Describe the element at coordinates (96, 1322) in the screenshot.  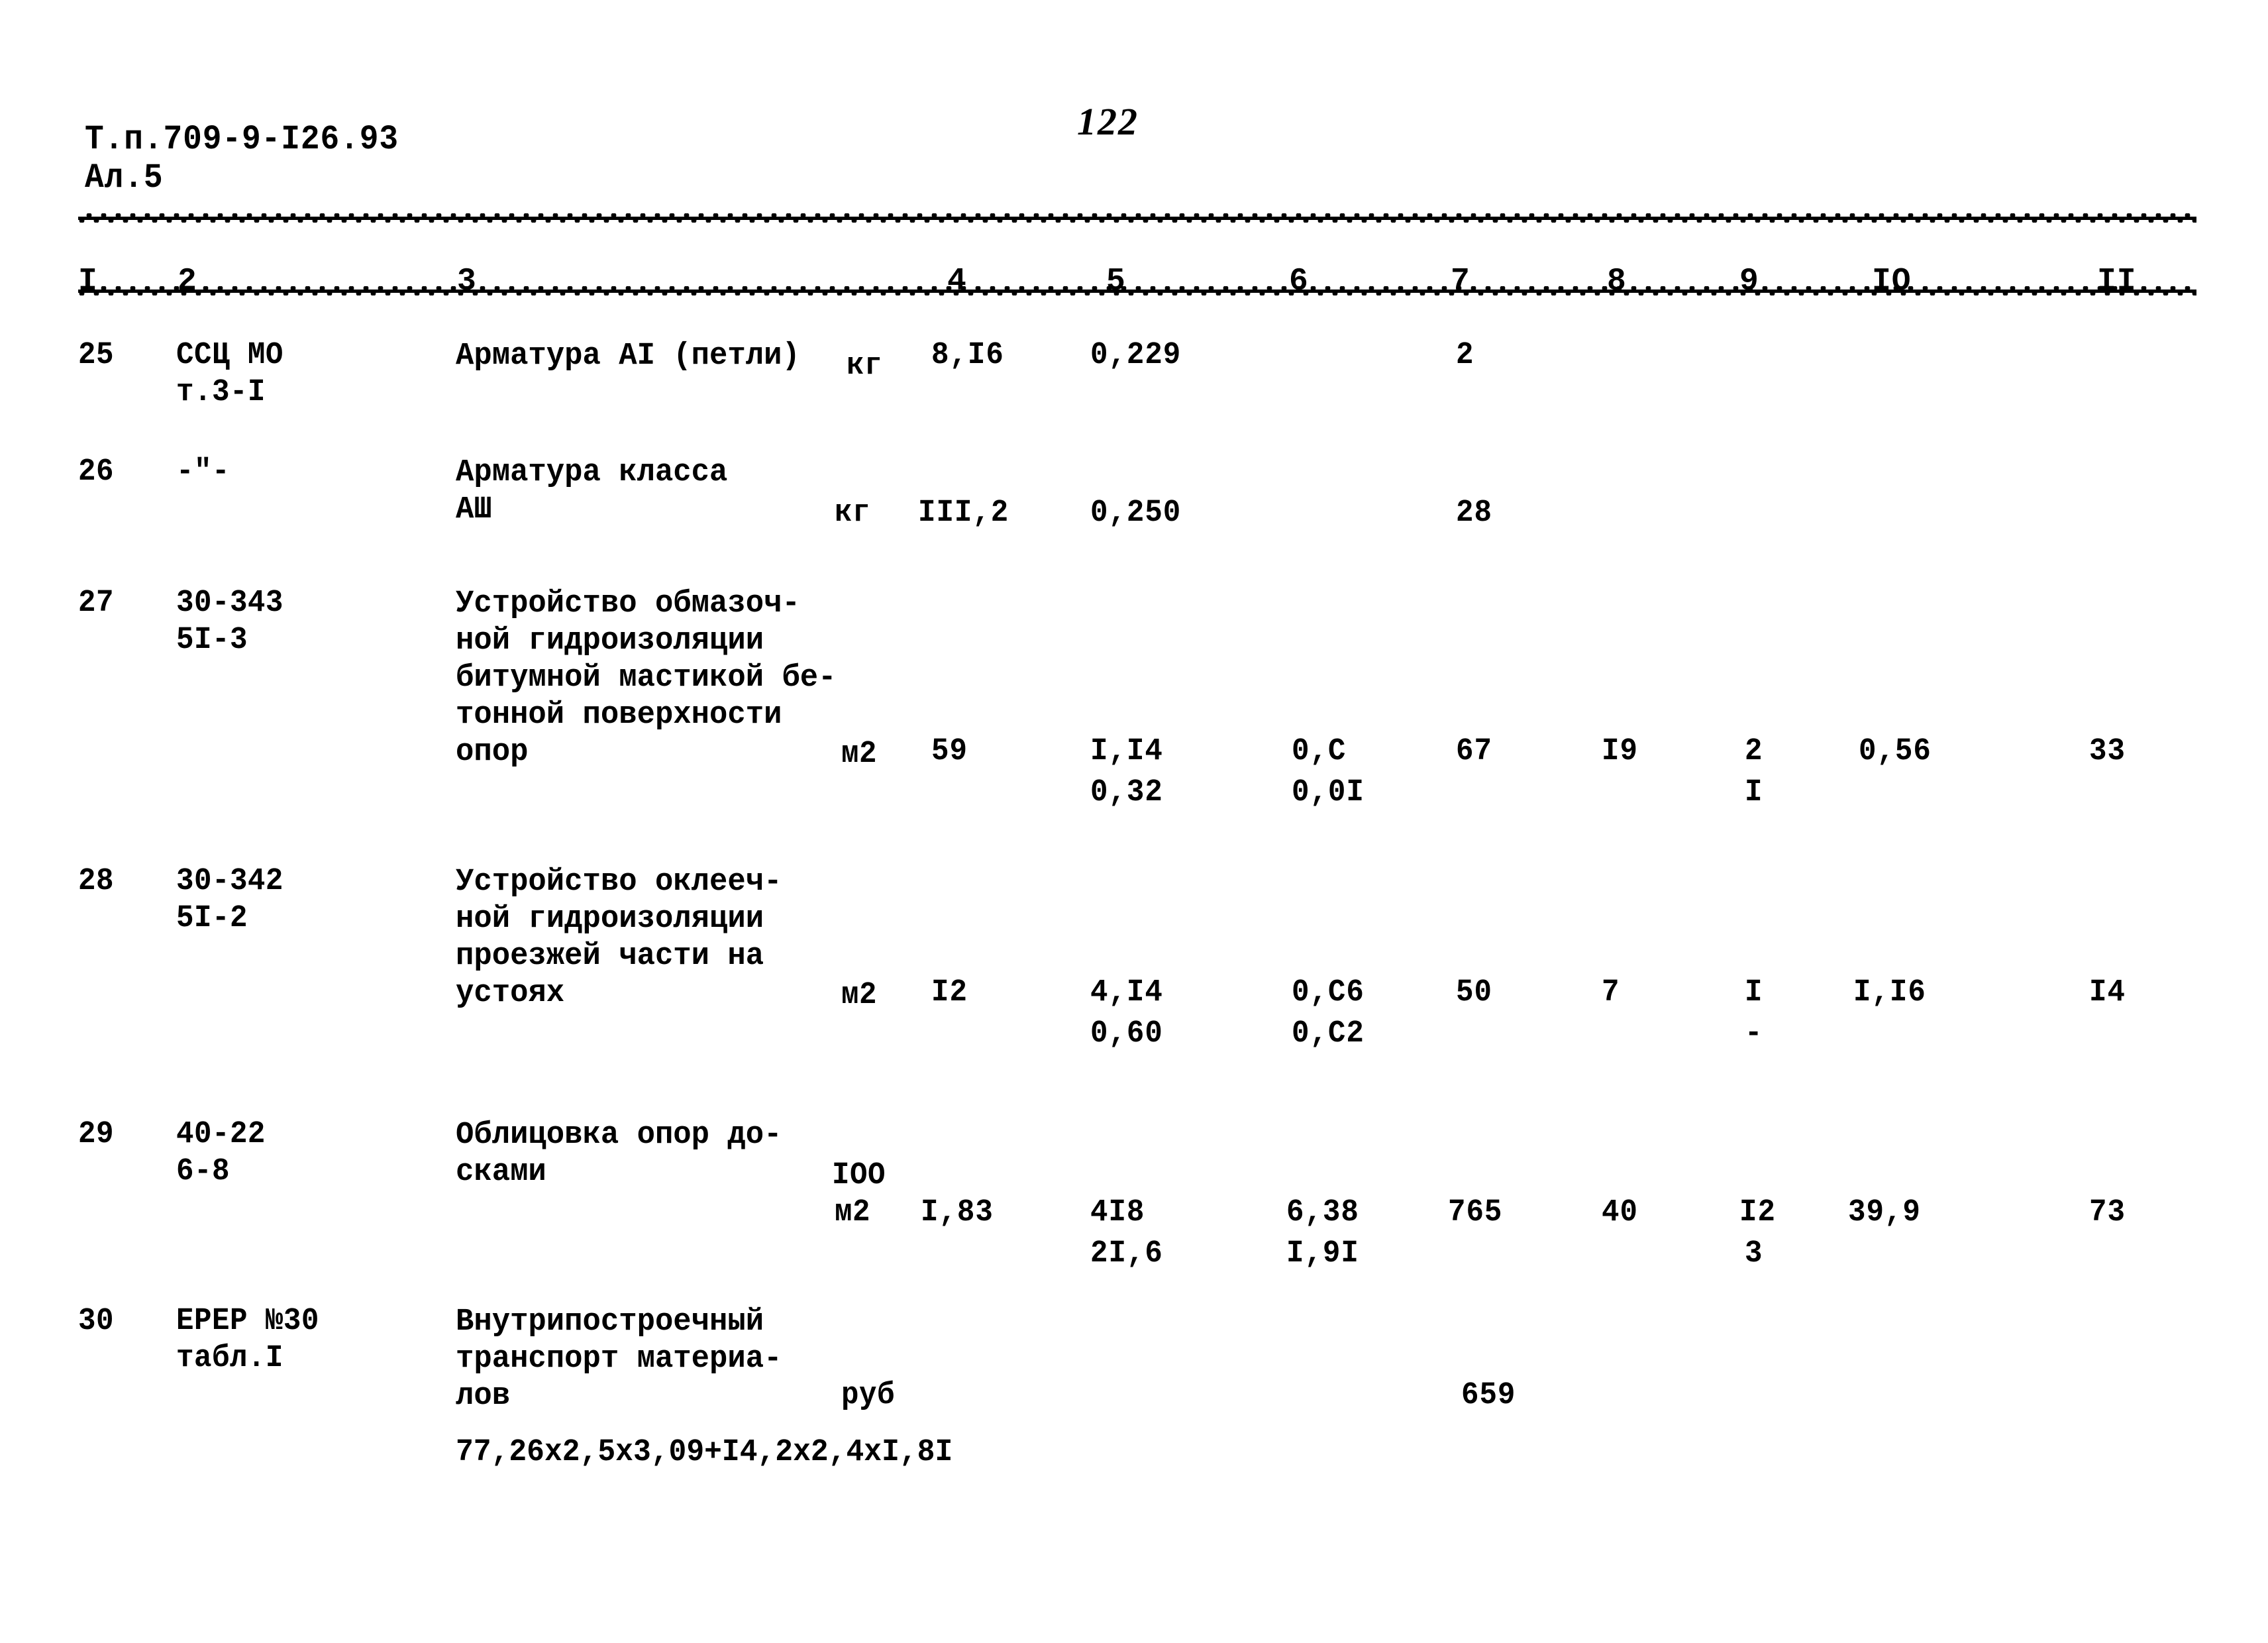
I see `row-number: 30` at that location.